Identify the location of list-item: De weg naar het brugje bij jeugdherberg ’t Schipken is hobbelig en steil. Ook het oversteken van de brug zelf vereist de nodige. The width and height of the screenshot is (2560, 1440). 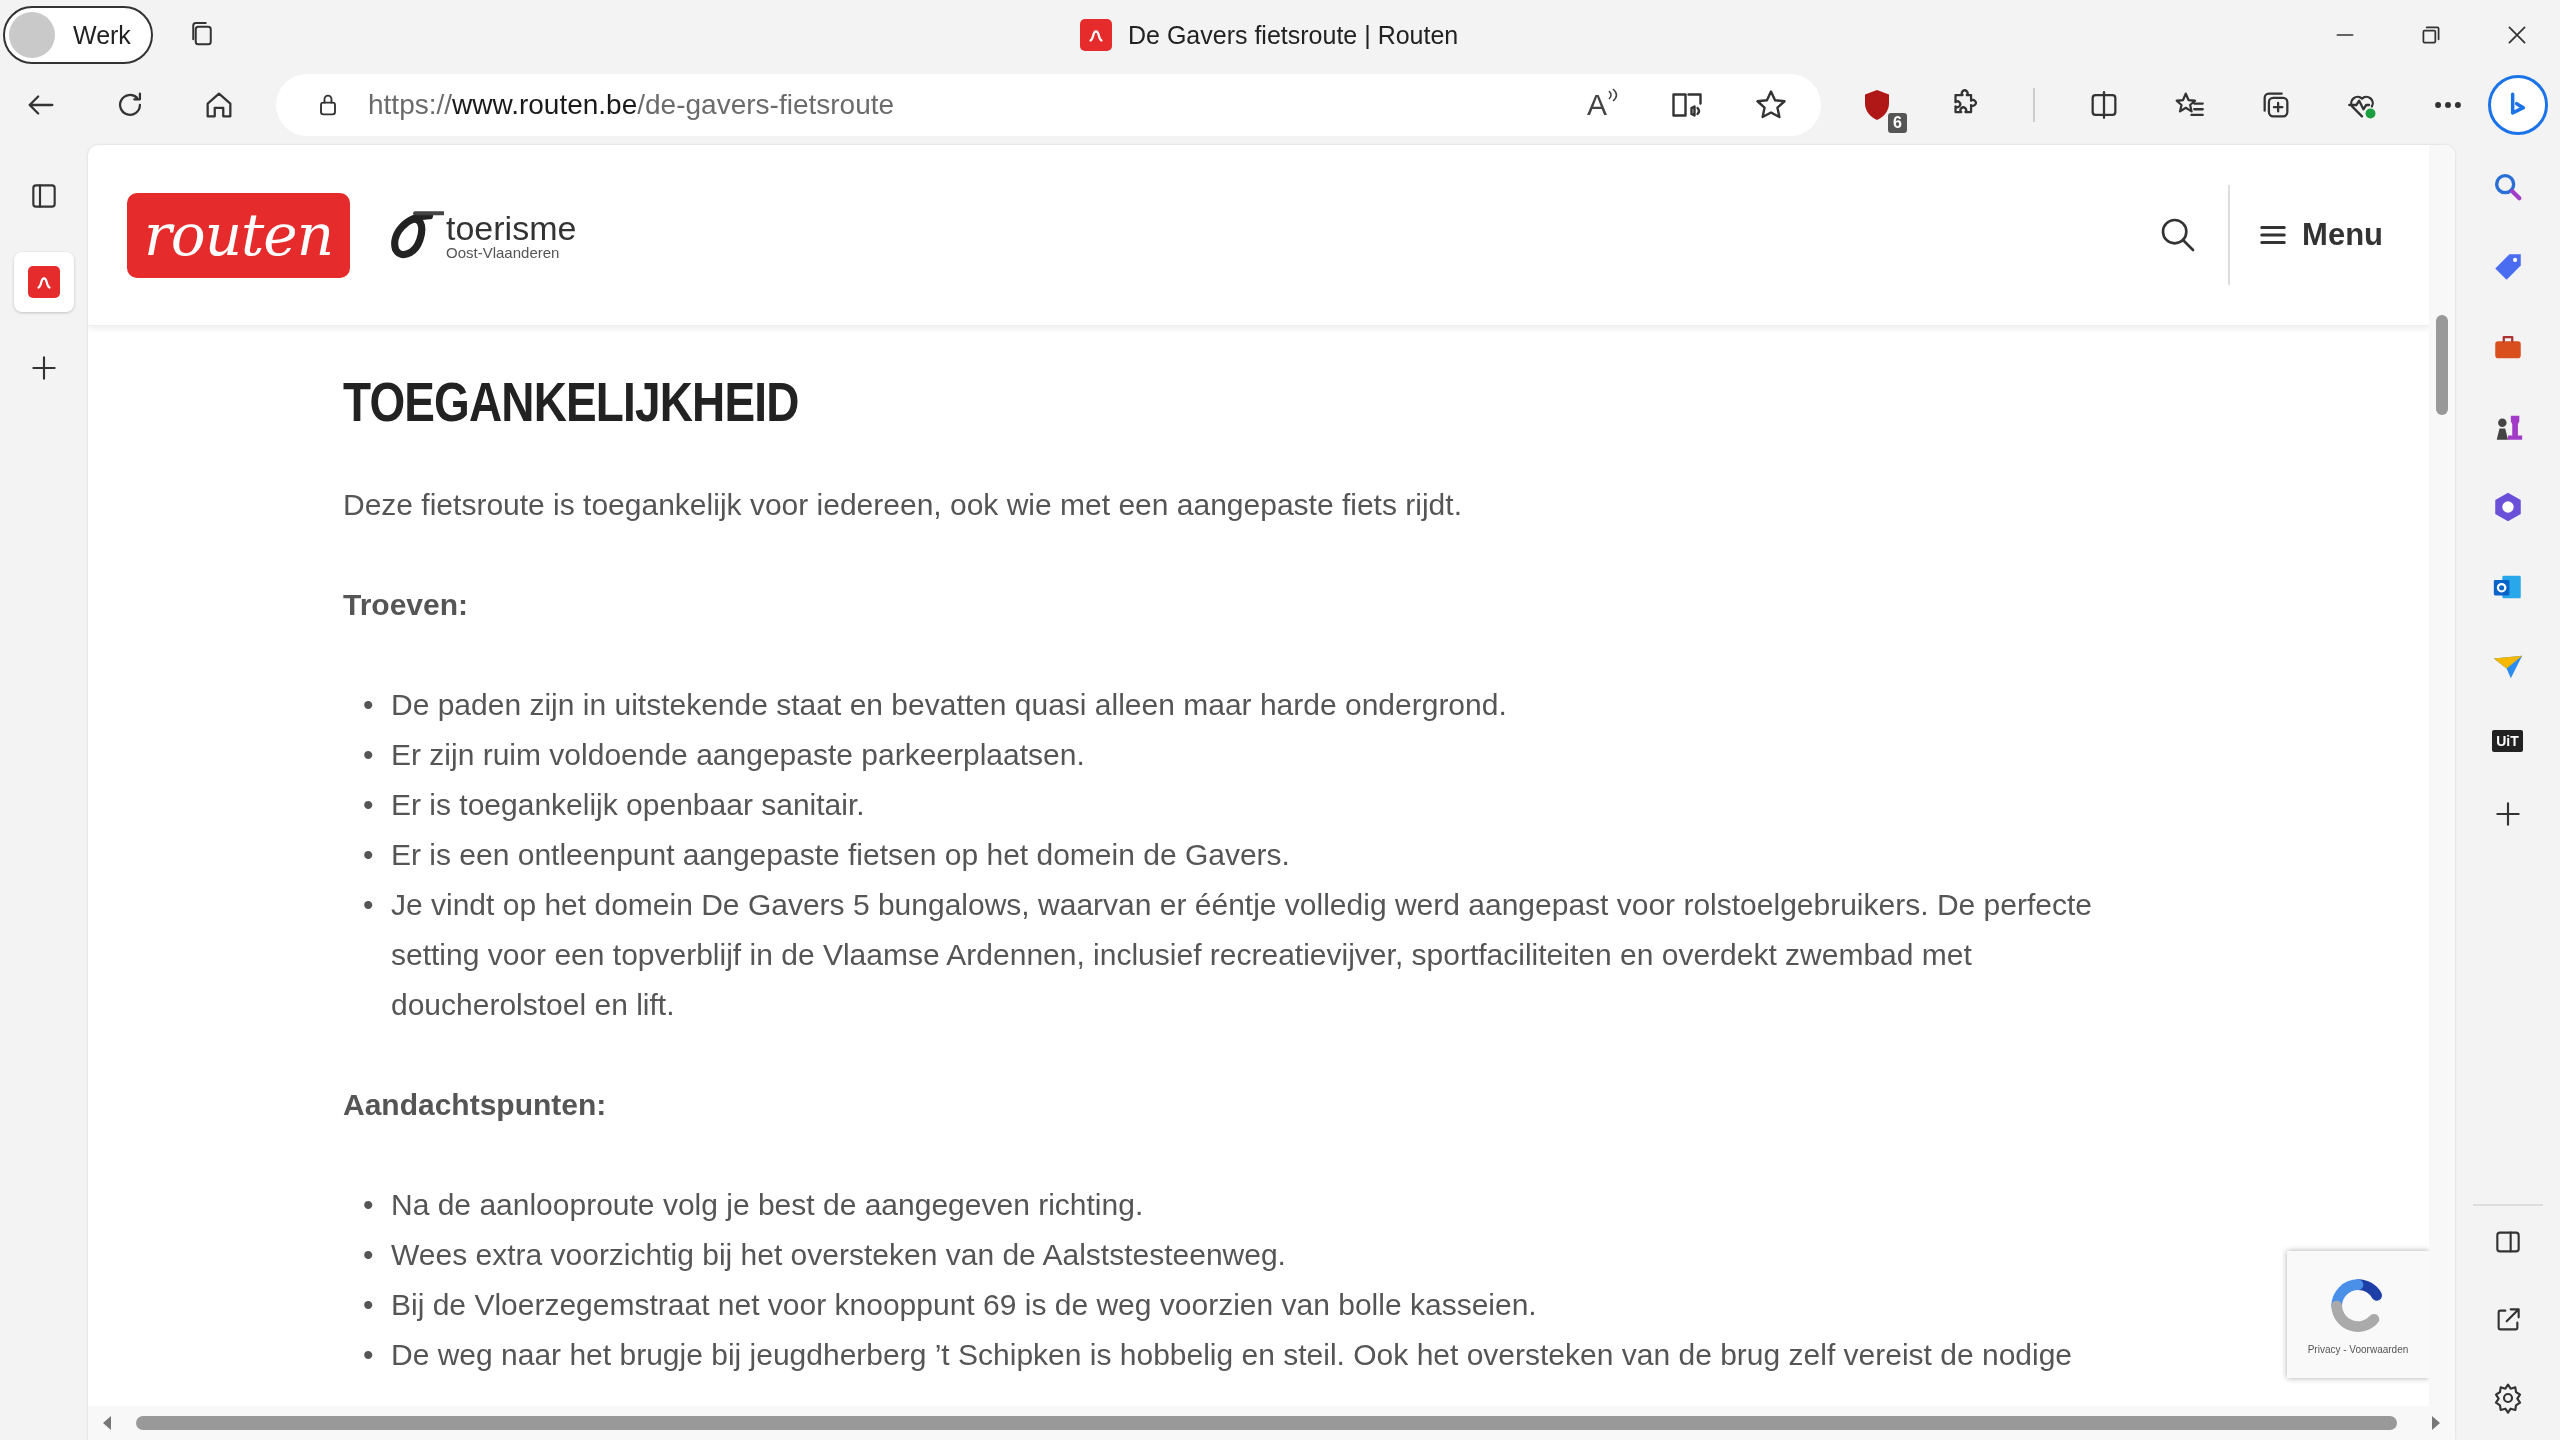
(1232, 1355).